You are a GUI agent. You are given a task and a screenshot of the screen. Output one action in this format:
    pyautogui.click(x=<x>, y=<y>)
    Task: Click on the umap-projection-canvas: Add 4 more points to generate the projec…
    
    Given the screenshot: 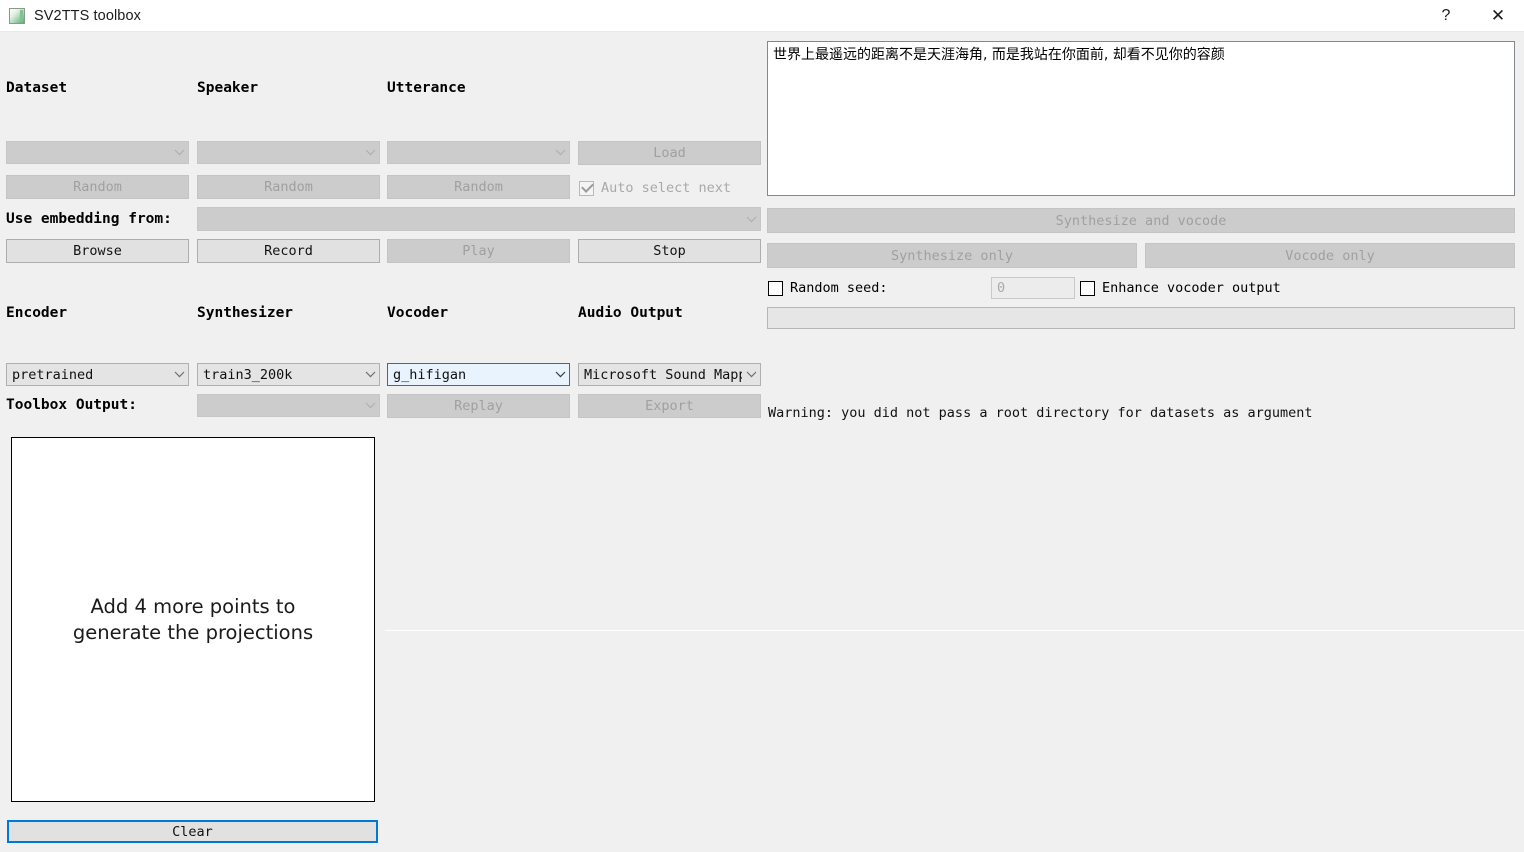 What is the action you would take?
    pyautogui.click(x=193, y=619)
    